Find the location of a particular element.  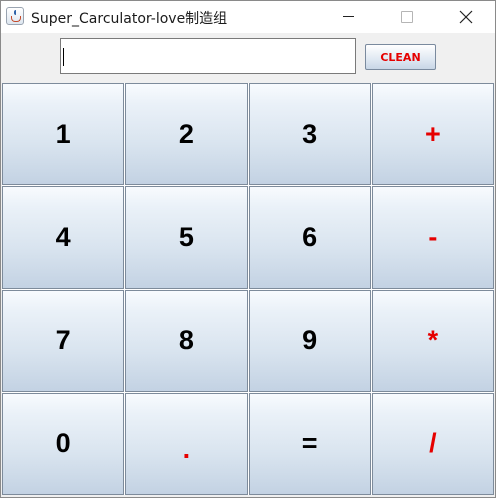

digit-9-button: 9 is located at coordinates (309, 340).